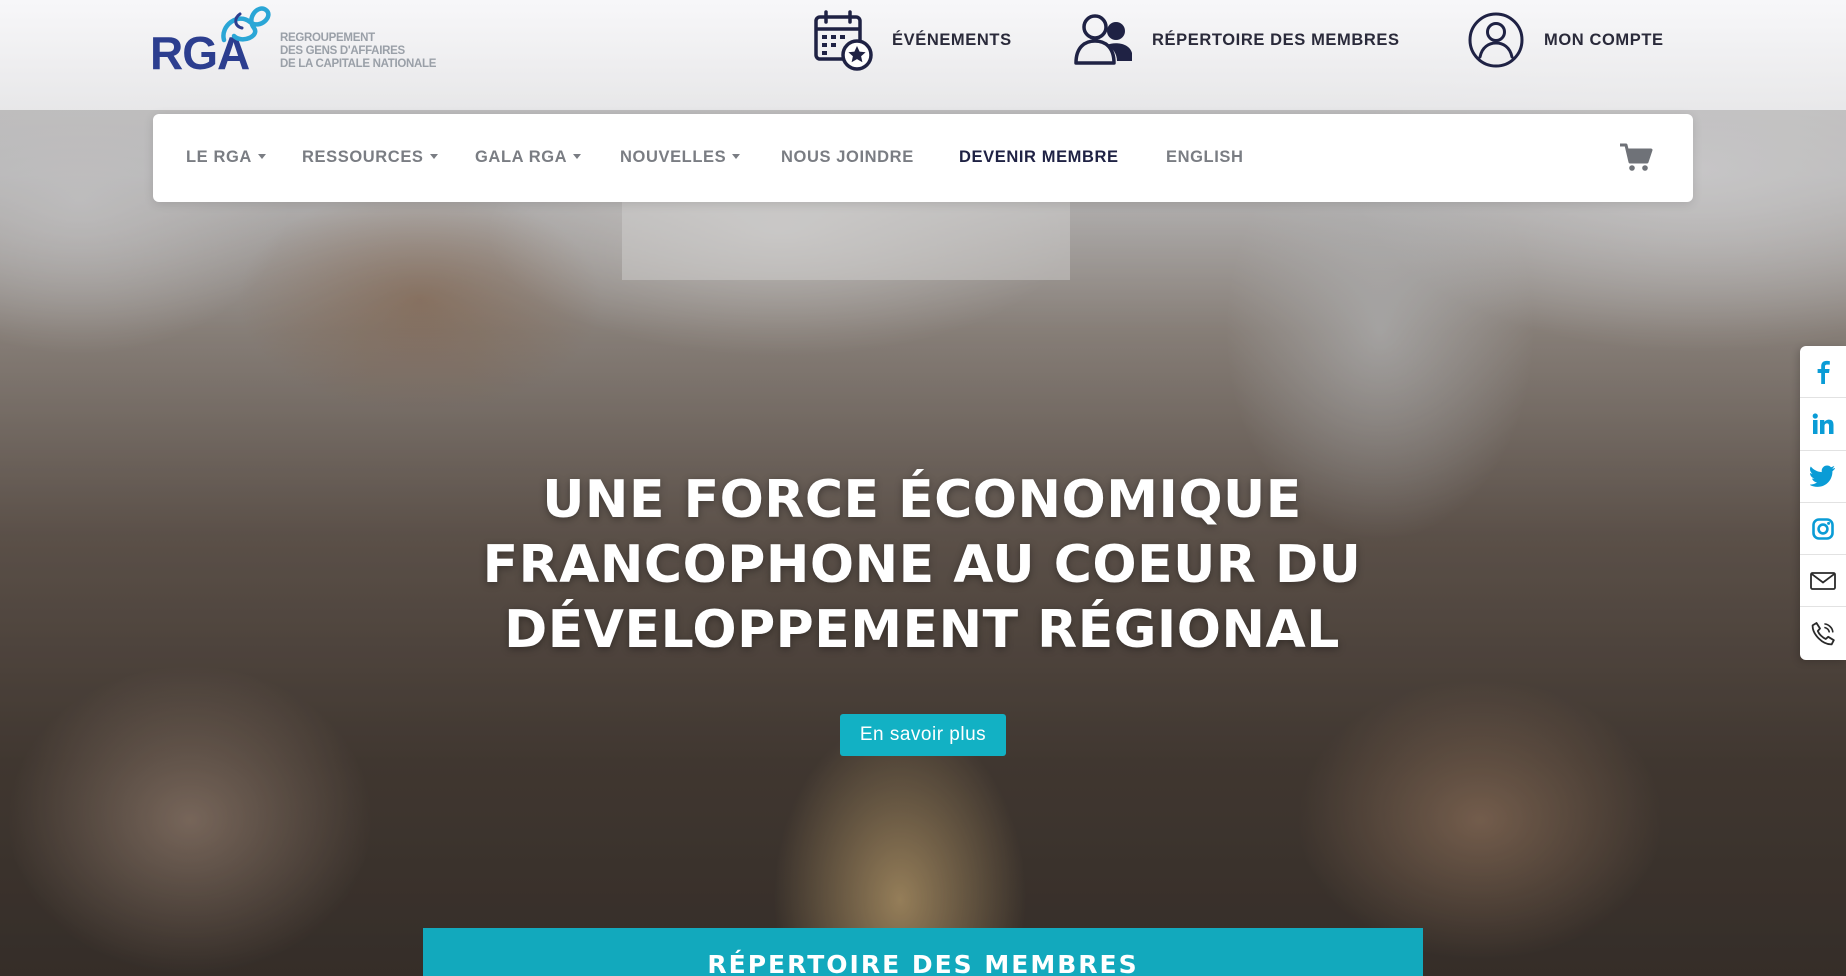 Image resolution: width=1846 pixels, height=976 pixels. What do you see at coordinates (923, 963) in the screenshot?
I see `directory-band-label: RÉPERTOIRE DES MEMBRES` at bounding box center [923, 963].